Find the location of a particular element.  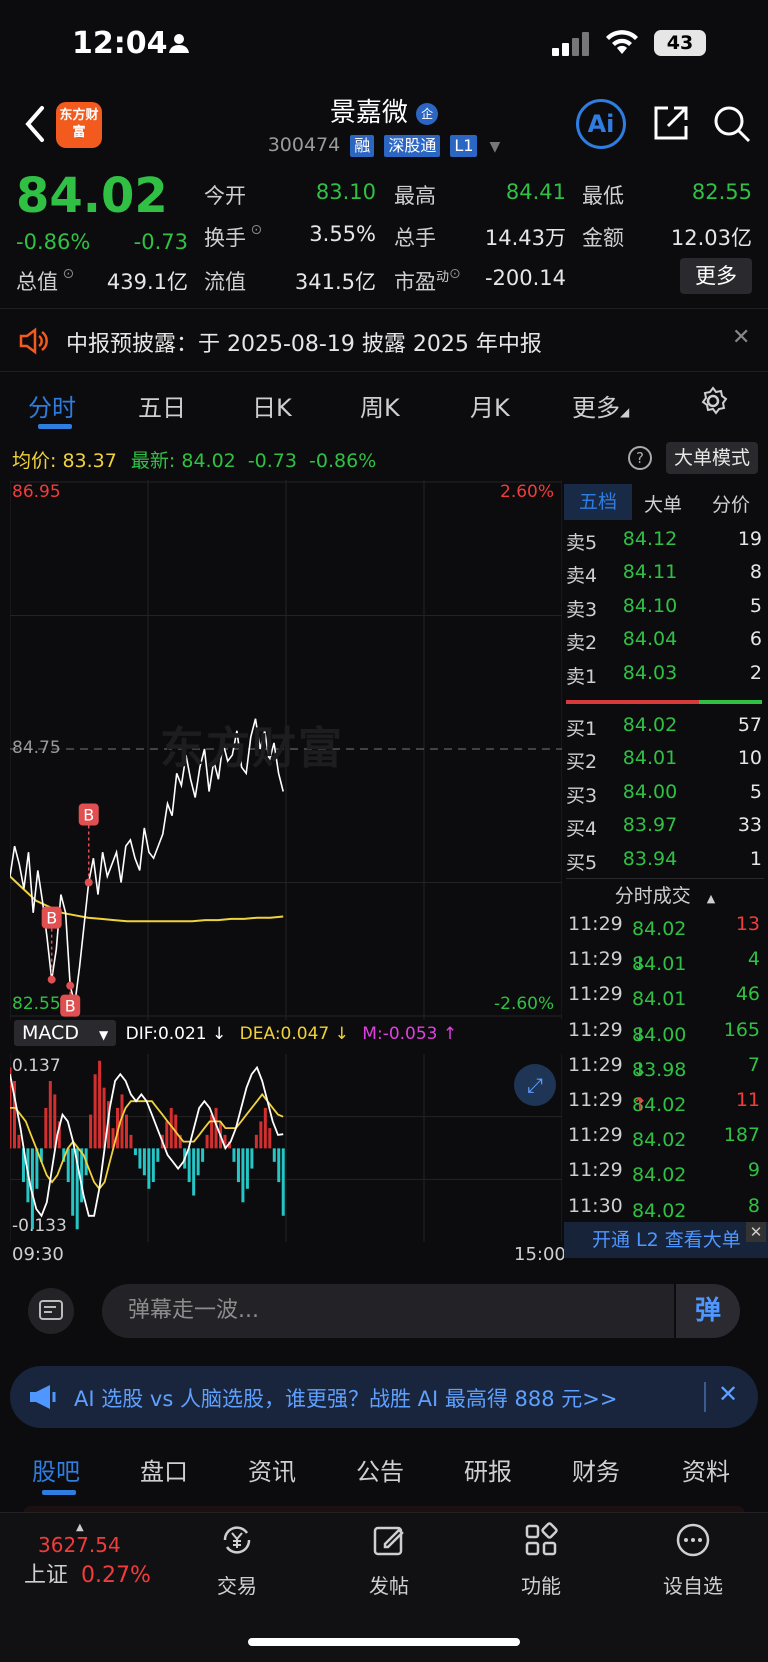

more-button: 更多 is located at coordinates (716, 276).